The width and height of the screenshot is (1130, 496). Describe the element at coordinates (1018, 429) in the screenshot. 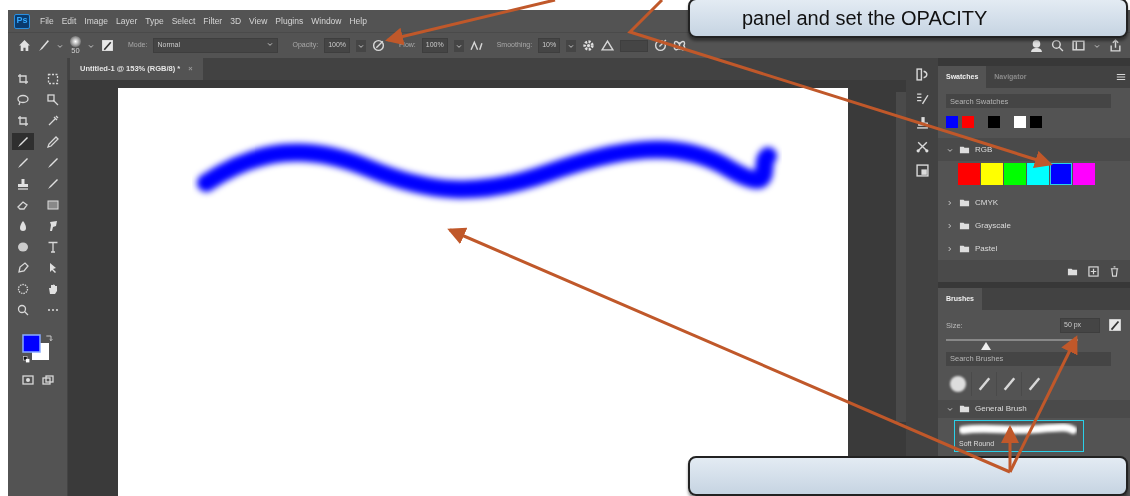

I see `brush-stroke-icon` at that location.